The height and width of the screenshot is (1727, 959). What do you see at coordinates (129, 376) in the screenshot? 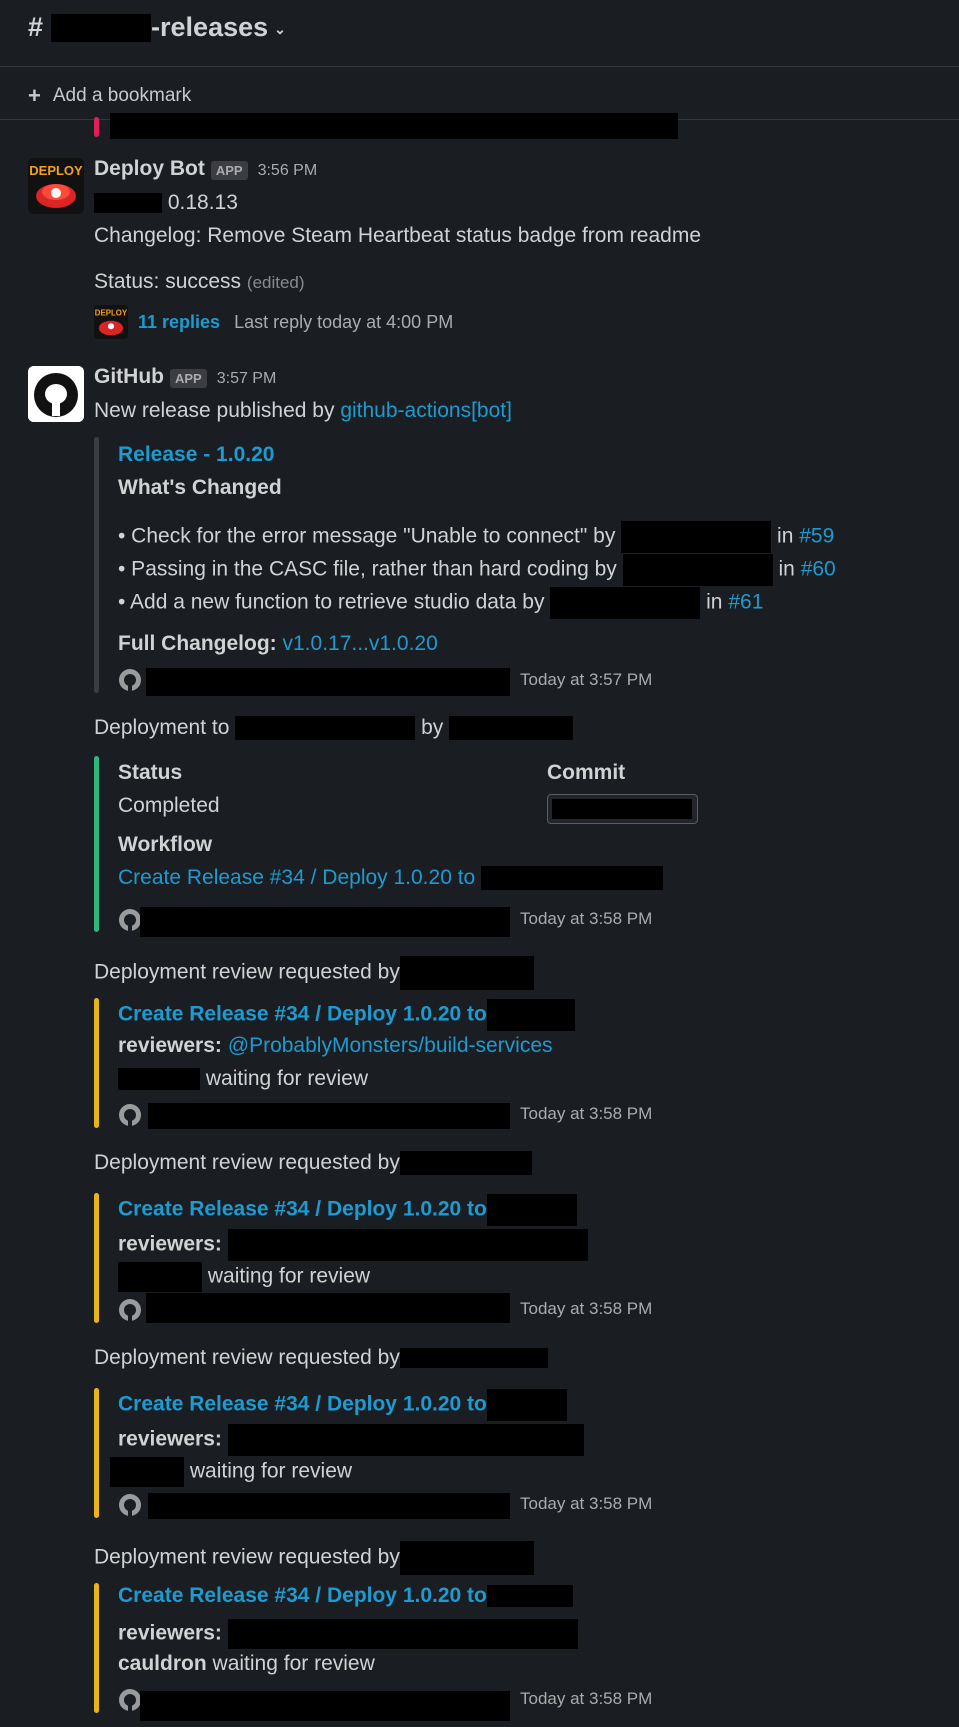
I see `sender-name: GitHub` at bounding box center [129, 376].